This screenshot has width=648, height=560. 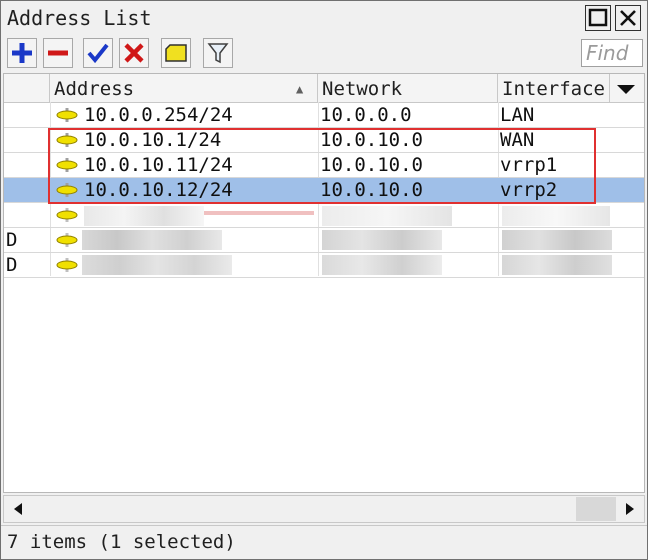 I want to click on column-header-label: Interface, so click(x=553, y=89).